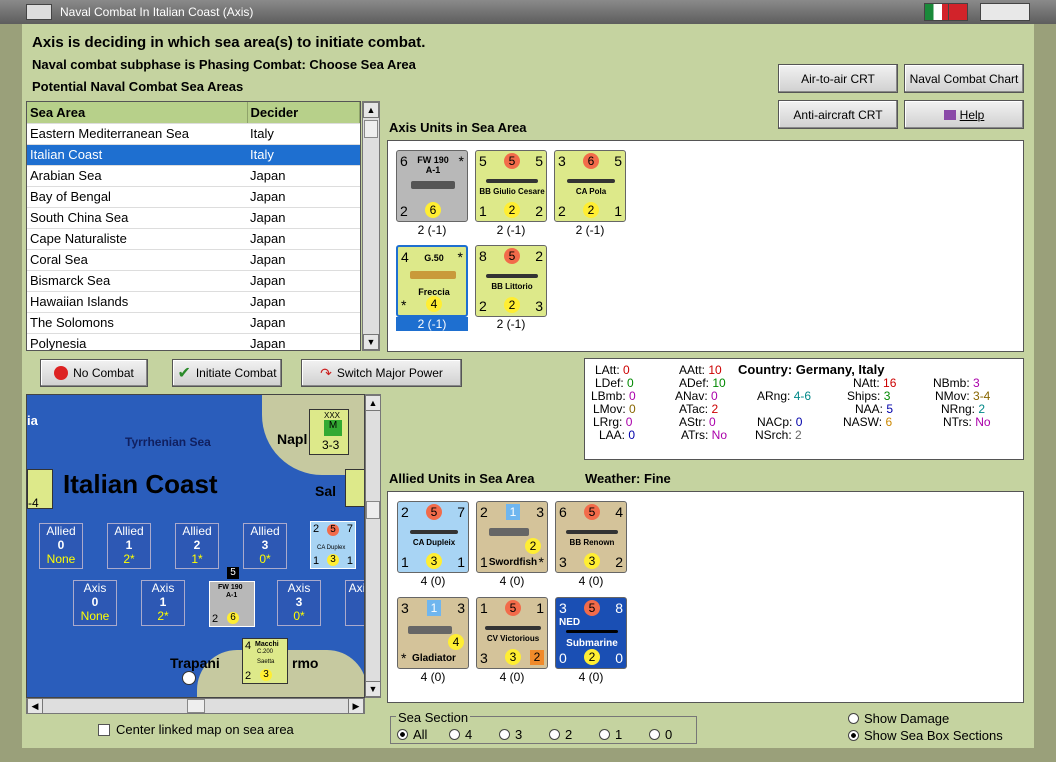 This screenshot has width=1056, height=762. Describe the element at coordinates (303, 113) in the screenshot. I see `column-decider: Decider` at that location.